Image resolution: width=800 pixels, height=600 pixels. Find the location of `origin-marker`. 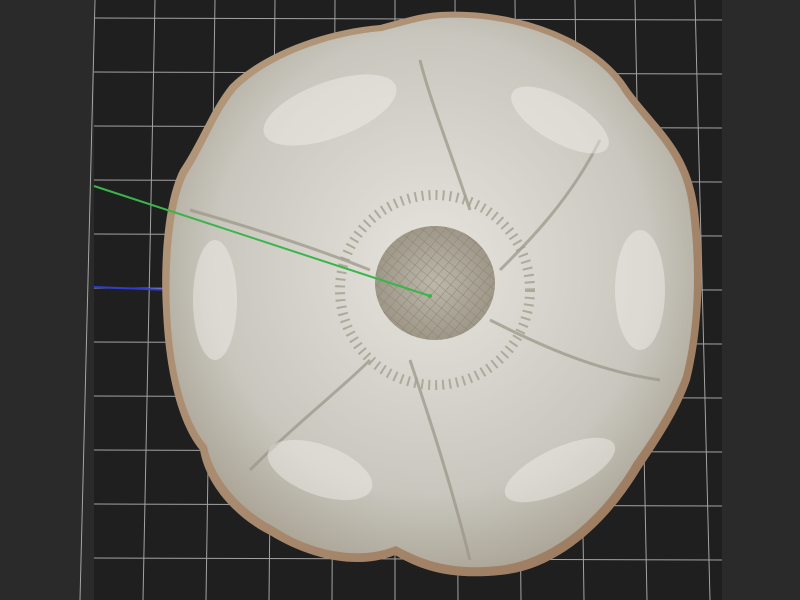

origin-marker is located at coordinates (430, 296).